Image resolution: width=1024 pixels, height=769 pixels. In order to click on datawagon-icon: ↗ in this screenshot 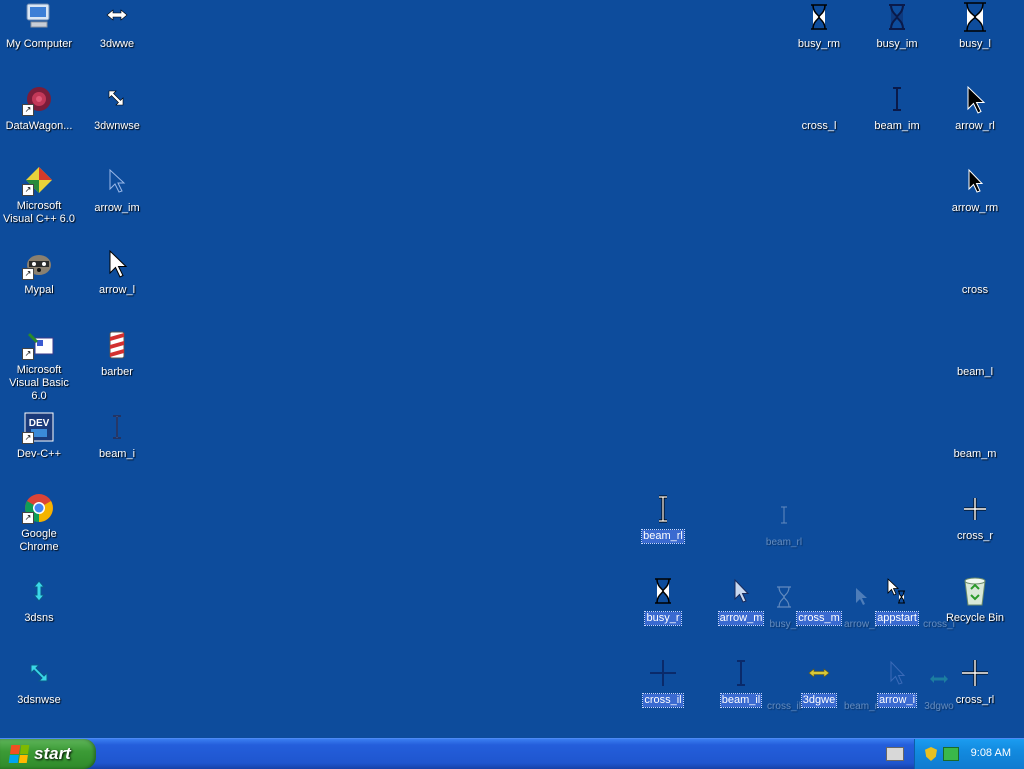, I will do `click(39, 99)`.